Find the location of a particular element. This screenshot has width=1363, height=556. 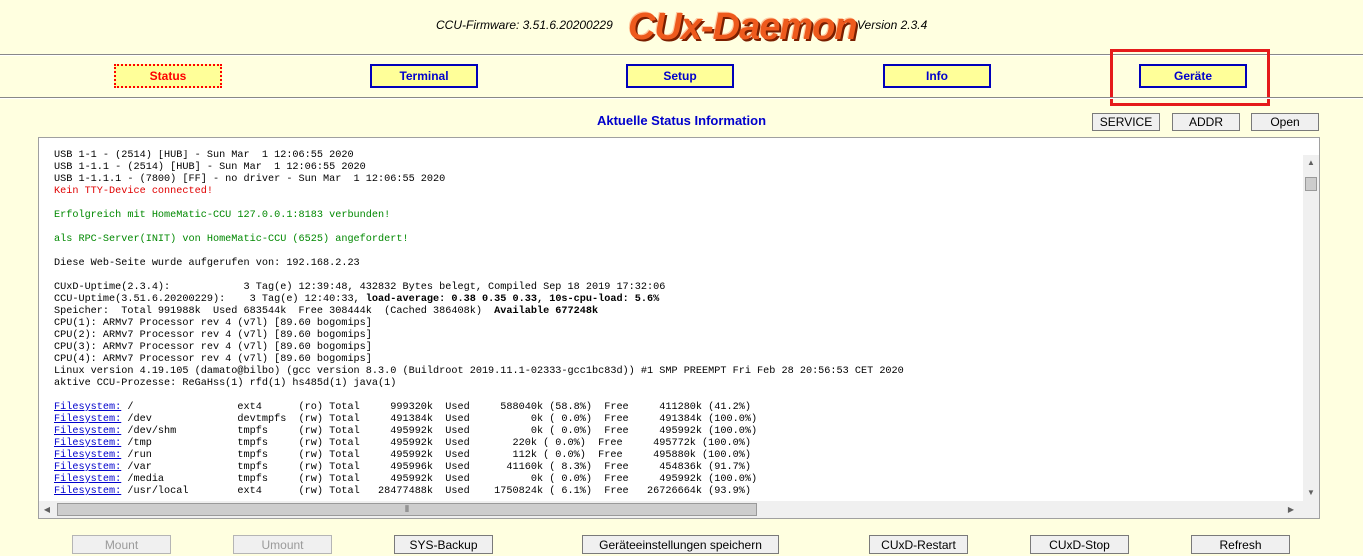

scroll-left-icon: ◀ is located at coordinates (47, 509).